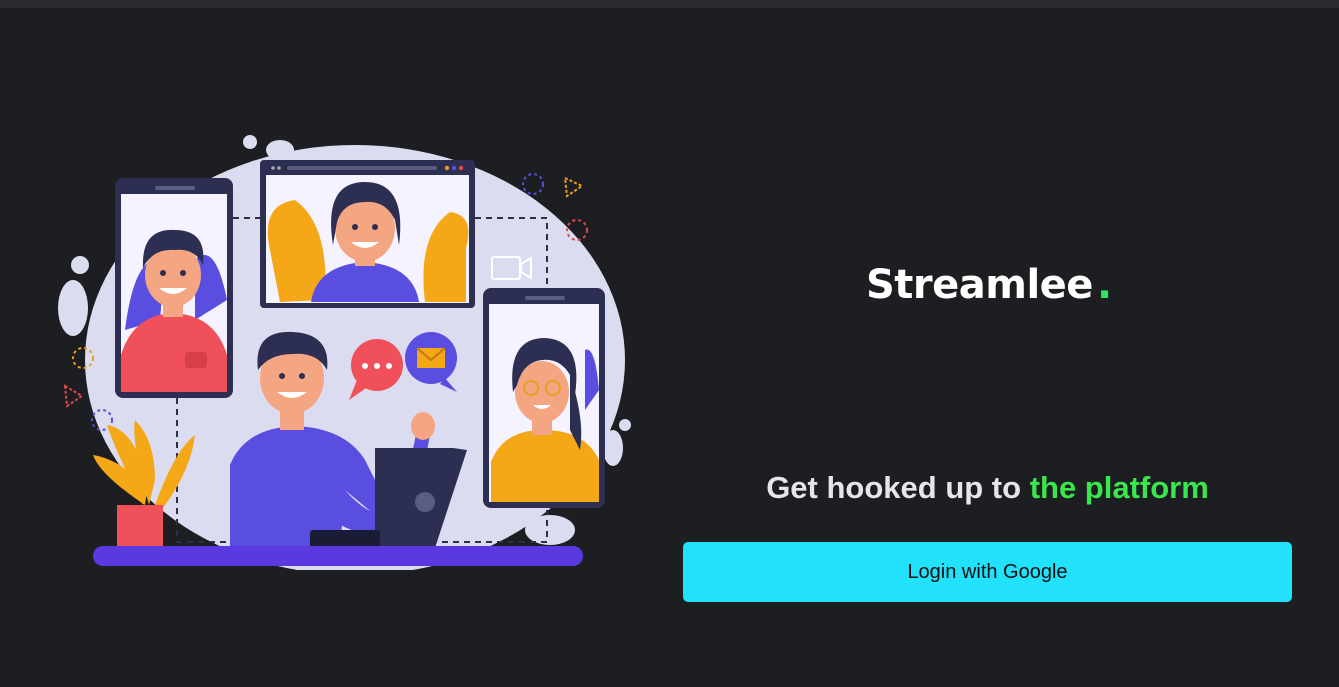  Describe the element at coordinates (533, 184) in the screenshot. I see `doodle-circle` at that location.